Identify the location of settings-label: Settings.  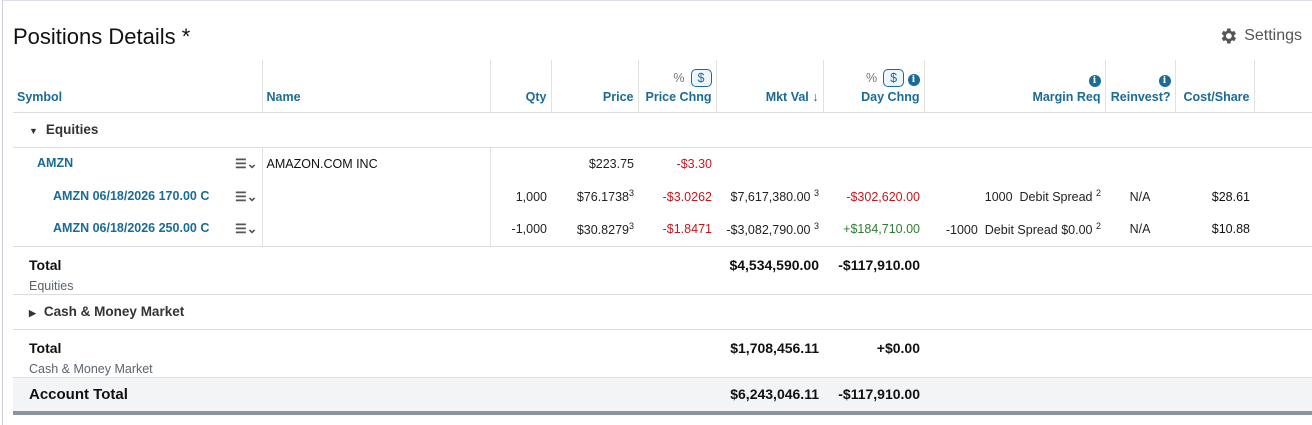
(1273, 35).